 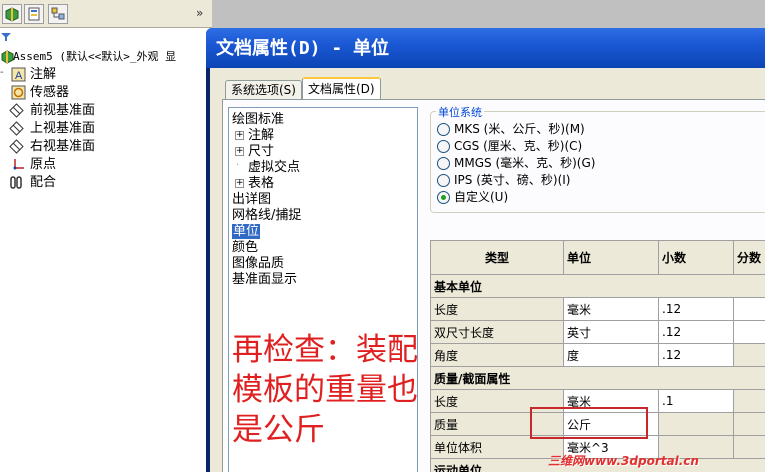 I want to click on selected-item-label: 单位, so click(x=246, y=231).